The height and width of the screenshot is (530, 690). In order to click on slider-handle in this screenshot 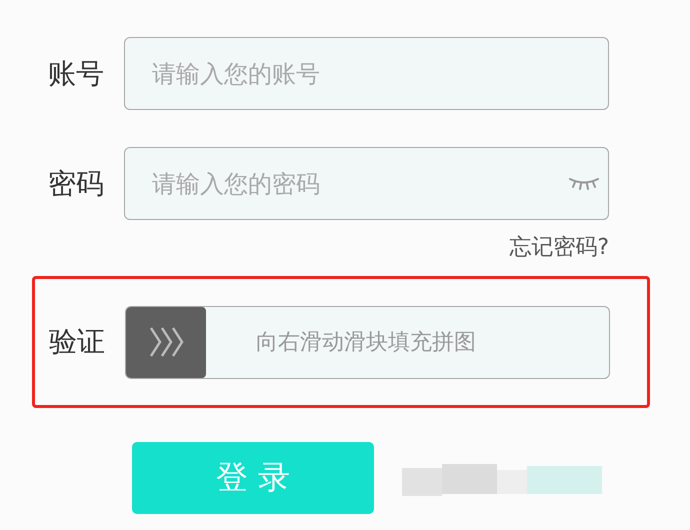, I will do `click(166, 342)`.